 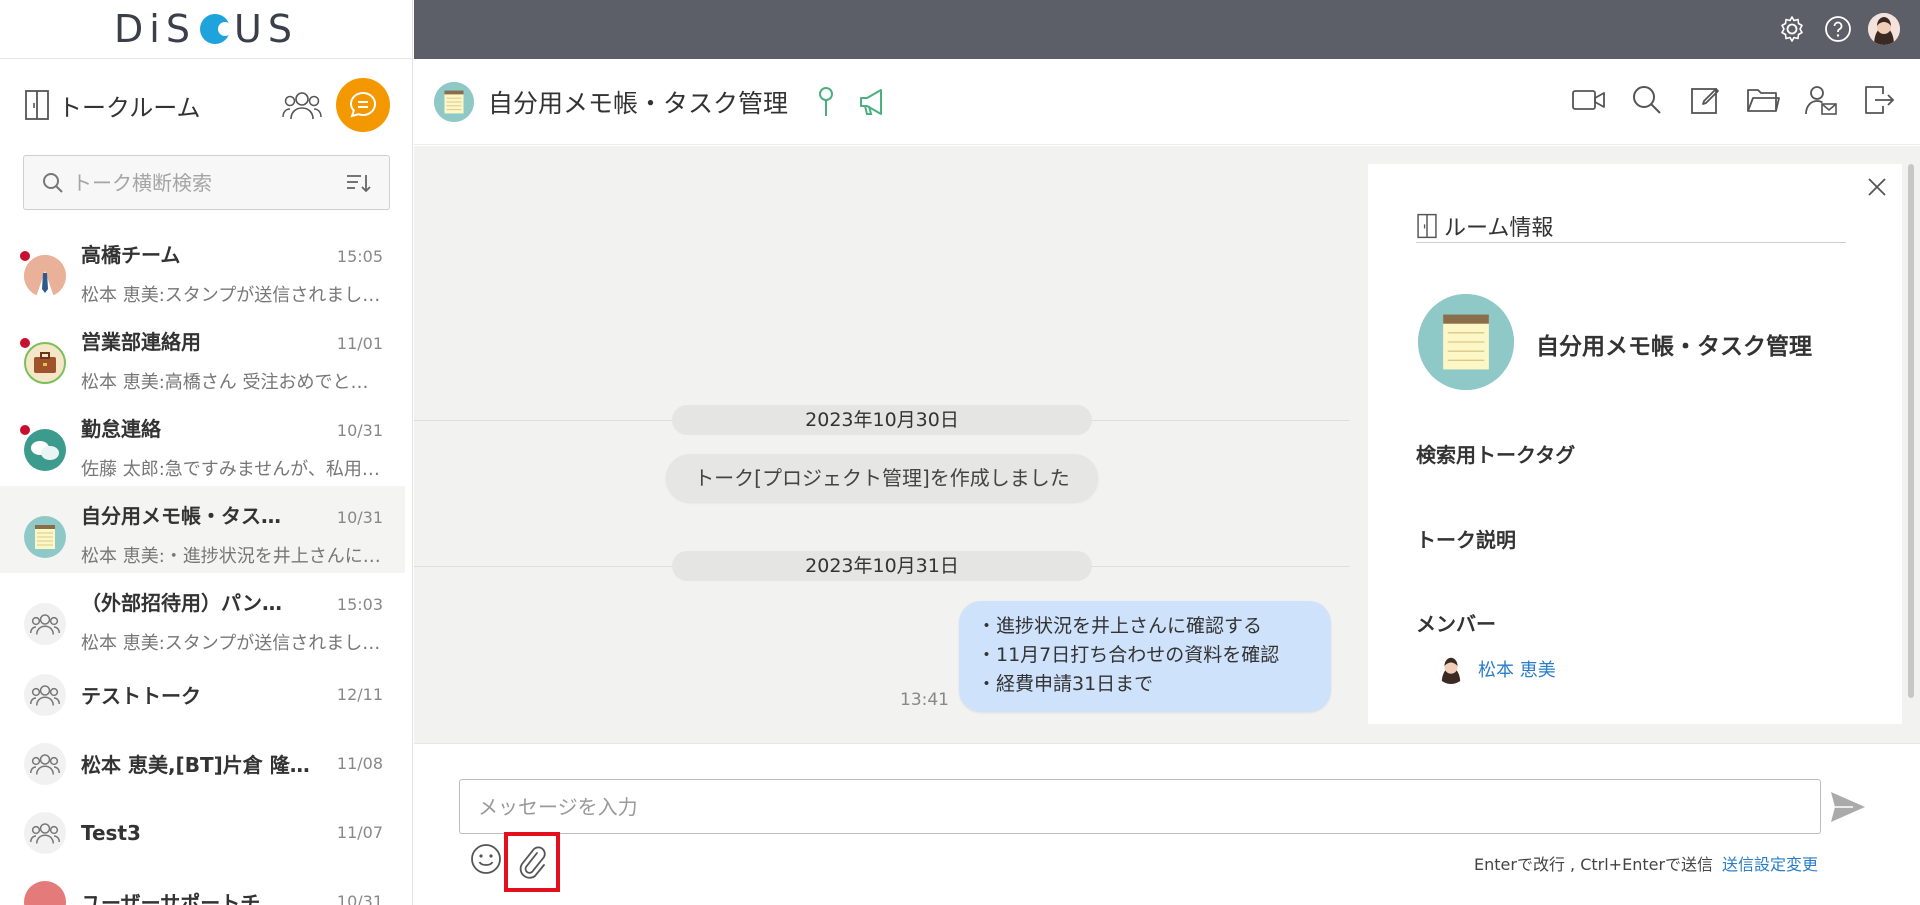 I want to click on people-icon, so click(x=302, y=106).